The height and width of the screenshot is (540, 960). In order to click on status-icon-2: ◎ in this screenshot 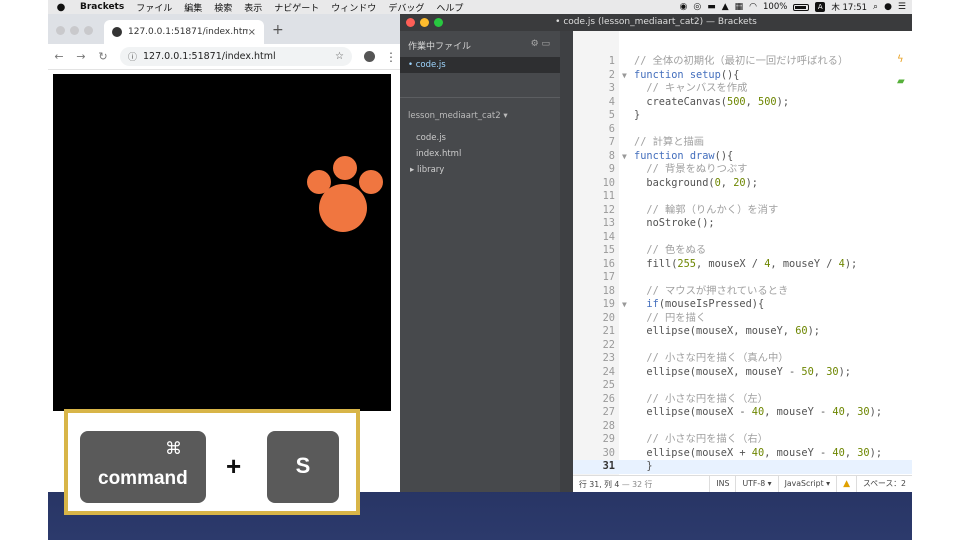, I will do `click(697, 7)`.